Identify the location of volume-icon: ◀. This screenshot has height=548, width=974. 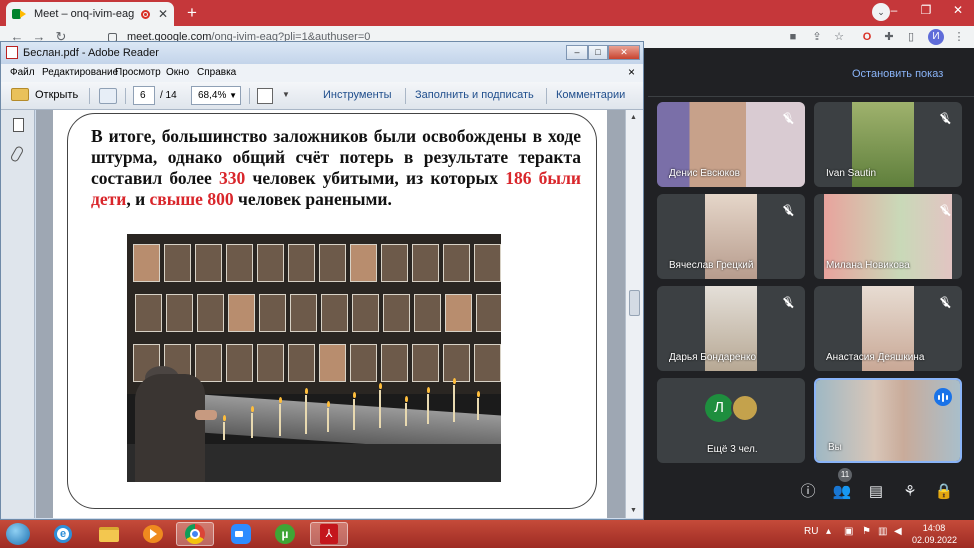
(898, 531).